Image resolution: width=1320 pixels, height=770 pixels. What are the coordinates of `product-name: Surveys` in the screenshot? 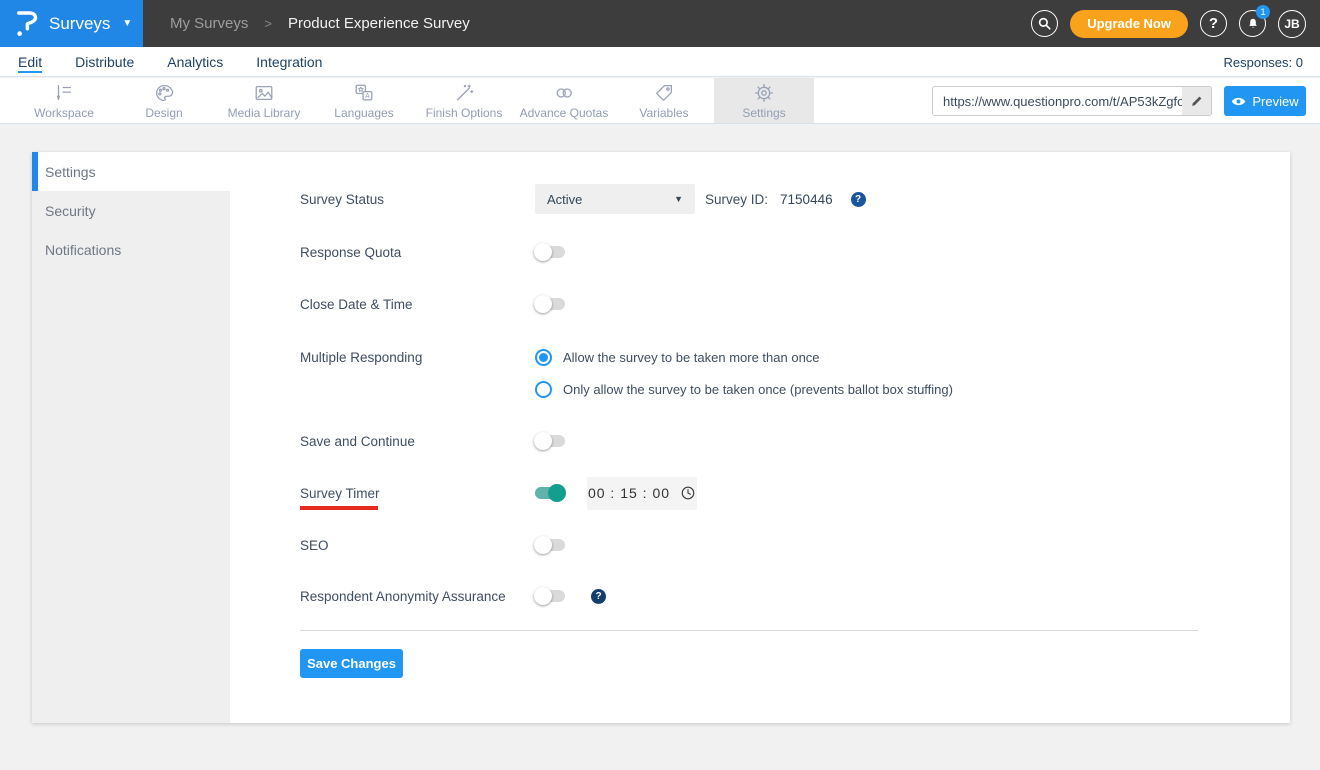 It's located at (80, 23).